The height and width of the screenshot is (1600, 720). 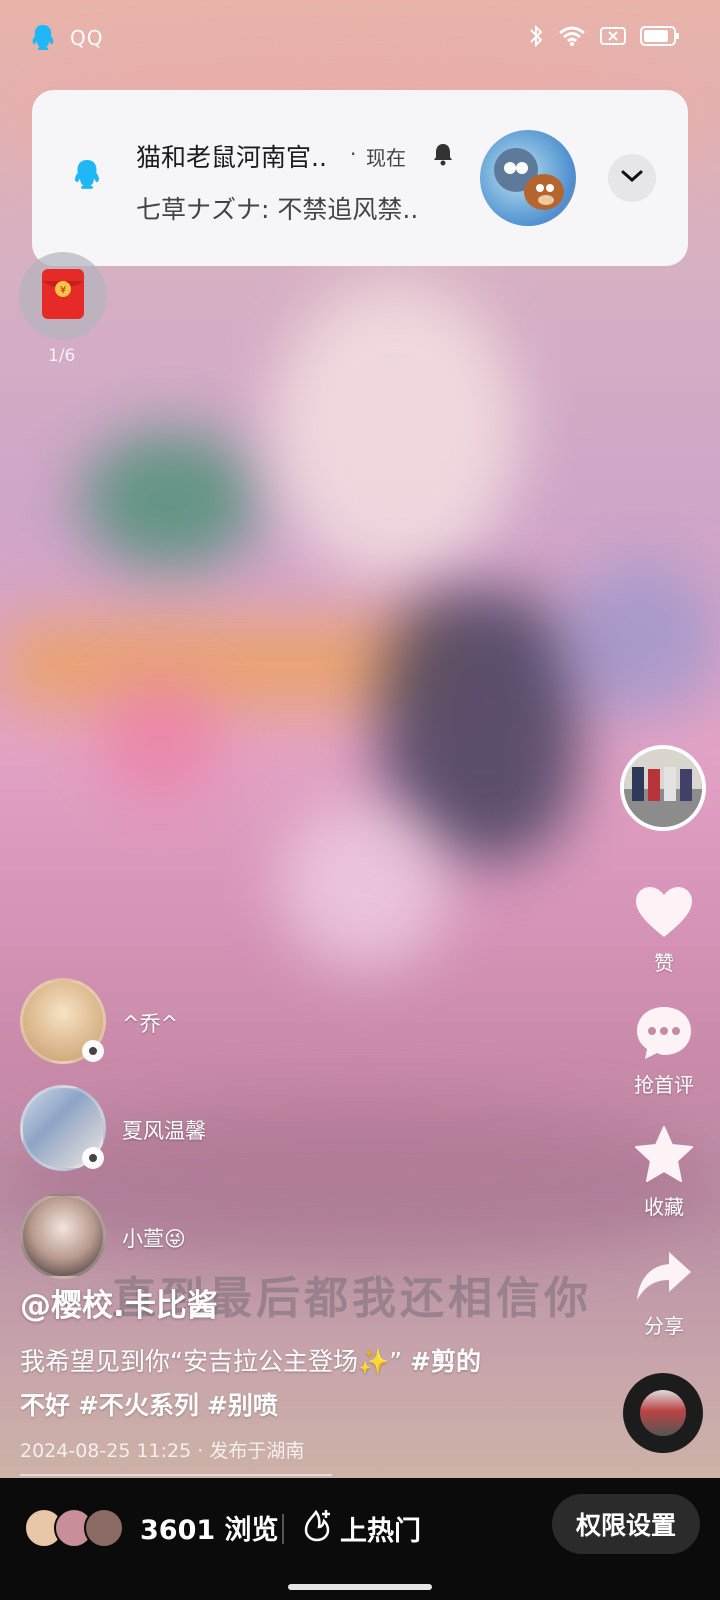 What do you see at coordinates (380, 1531) in the screenshot?
I see `boost-label: 上热门` at bounding box center [380, 1531].